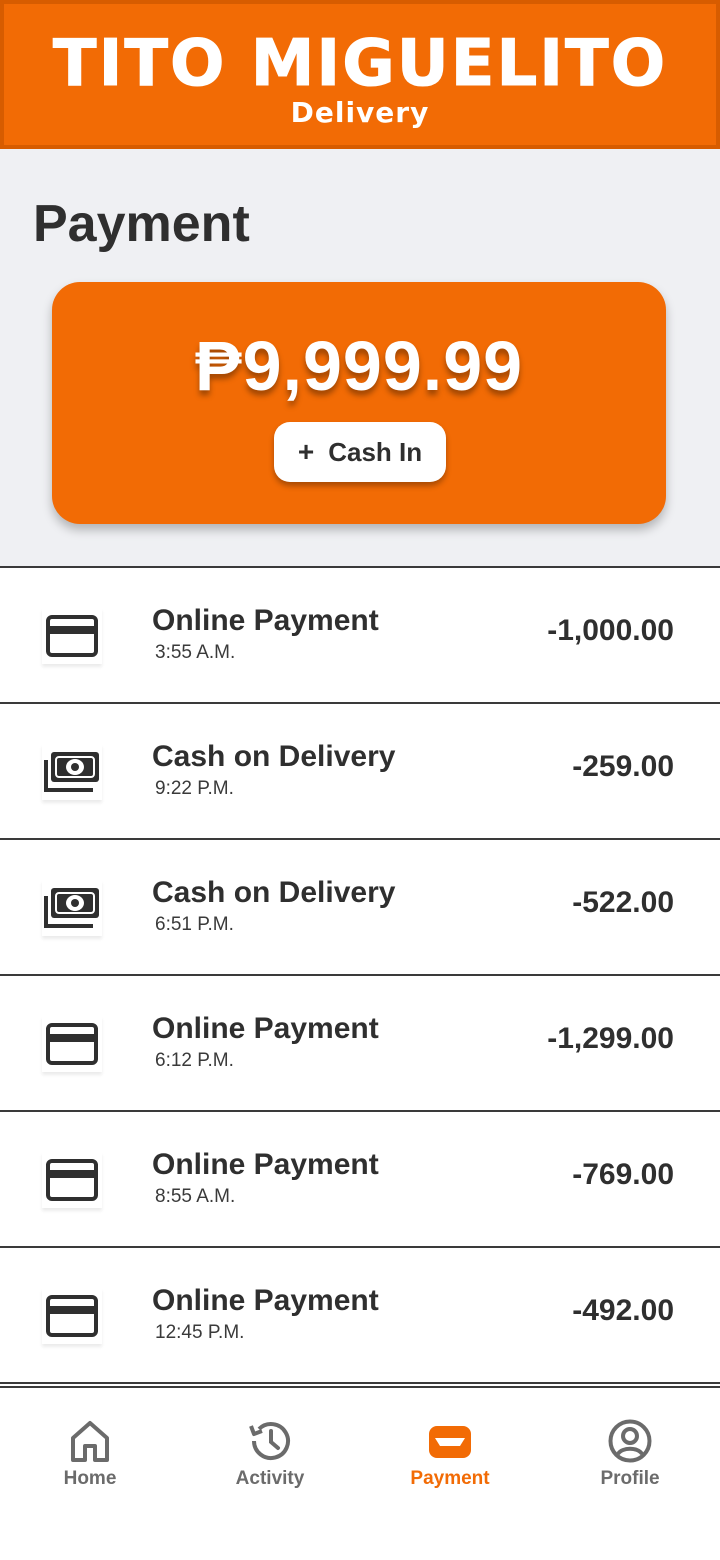  I want to click on home-icon, so click(90, 1441).